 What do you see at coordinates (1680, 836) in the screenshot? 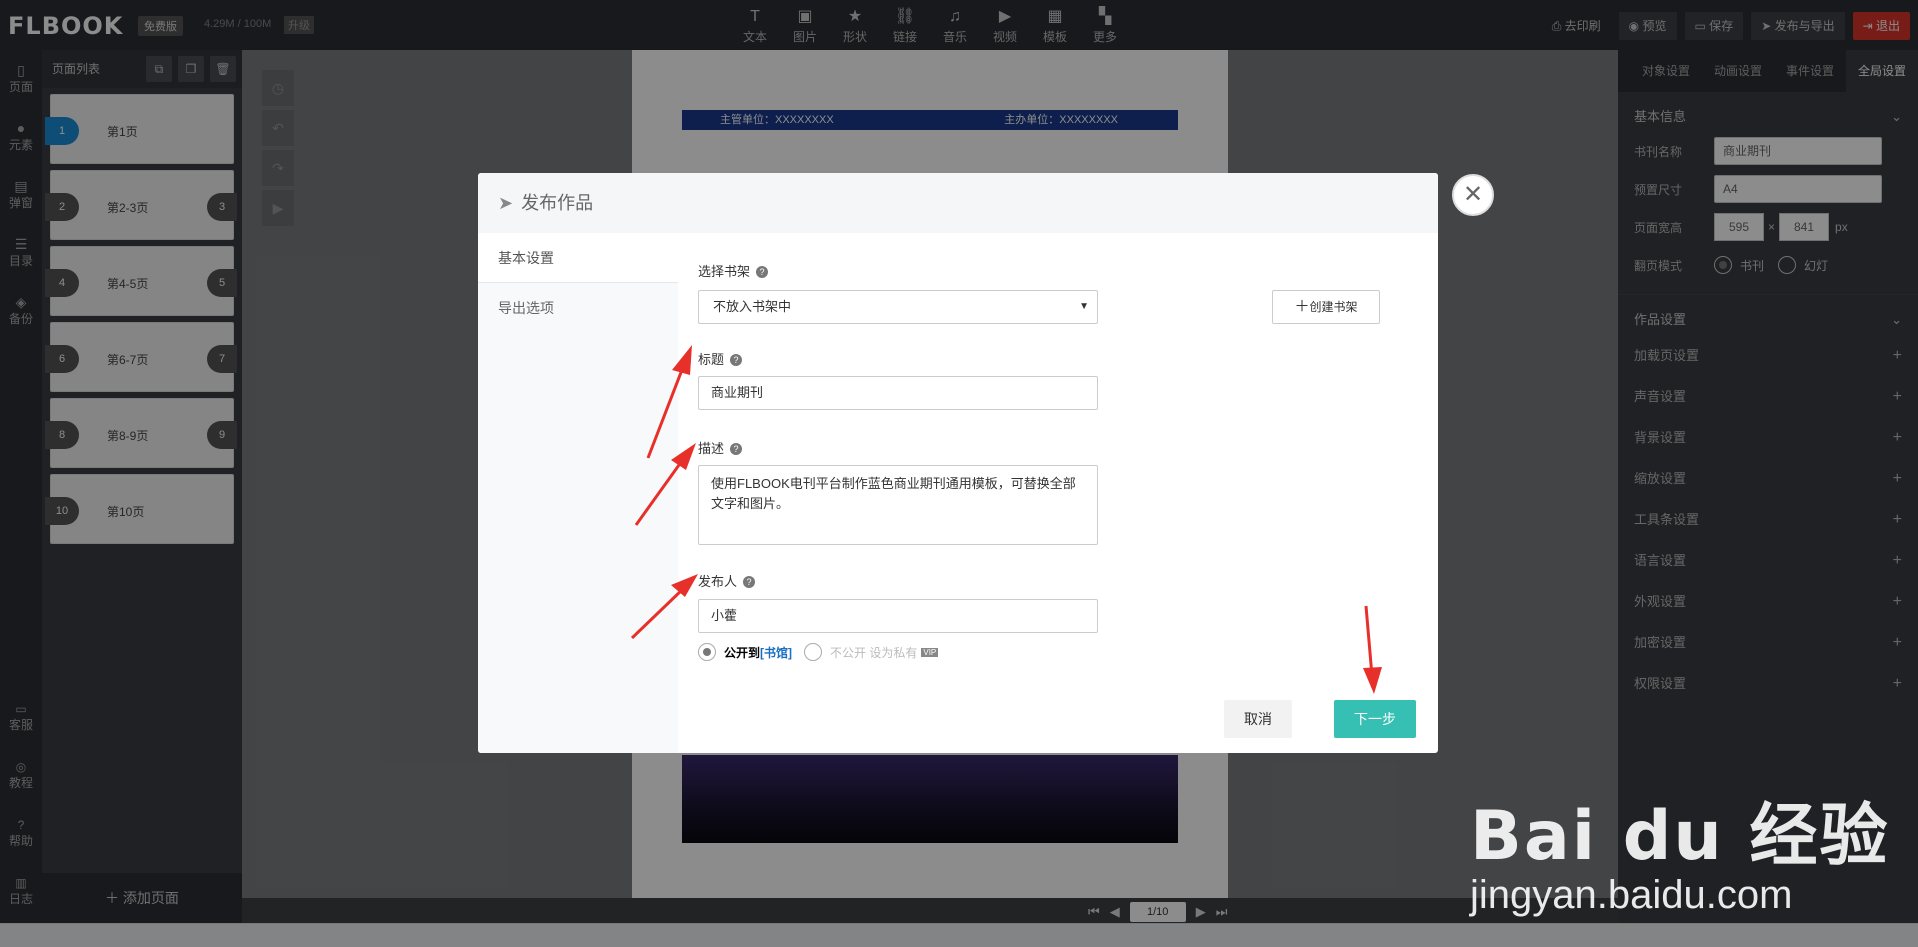
I see `watermark-brand: Bai du 经验` at bounding box center [1680, 836].